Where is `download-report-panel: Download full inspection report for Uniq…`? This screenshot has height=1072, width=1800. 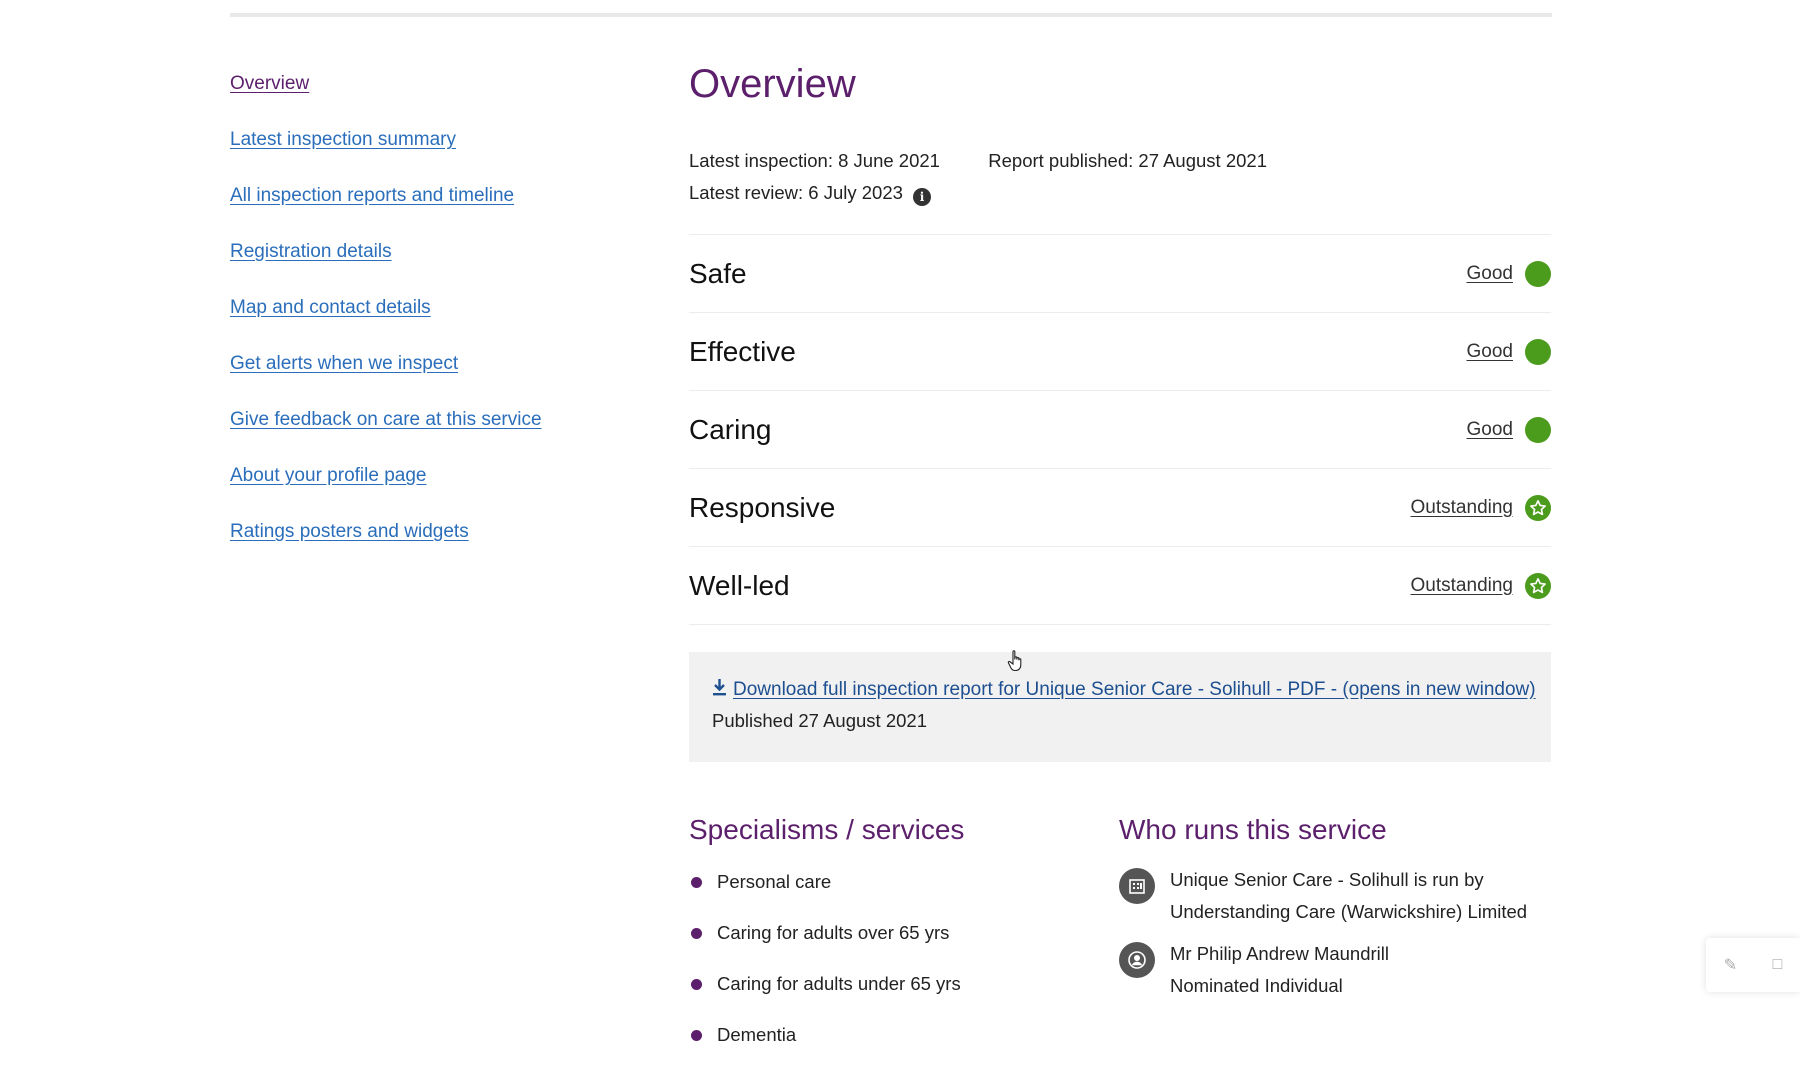
download-report-panel: Download full inspection report for Uniq… is located at coordinates (1120, 707).